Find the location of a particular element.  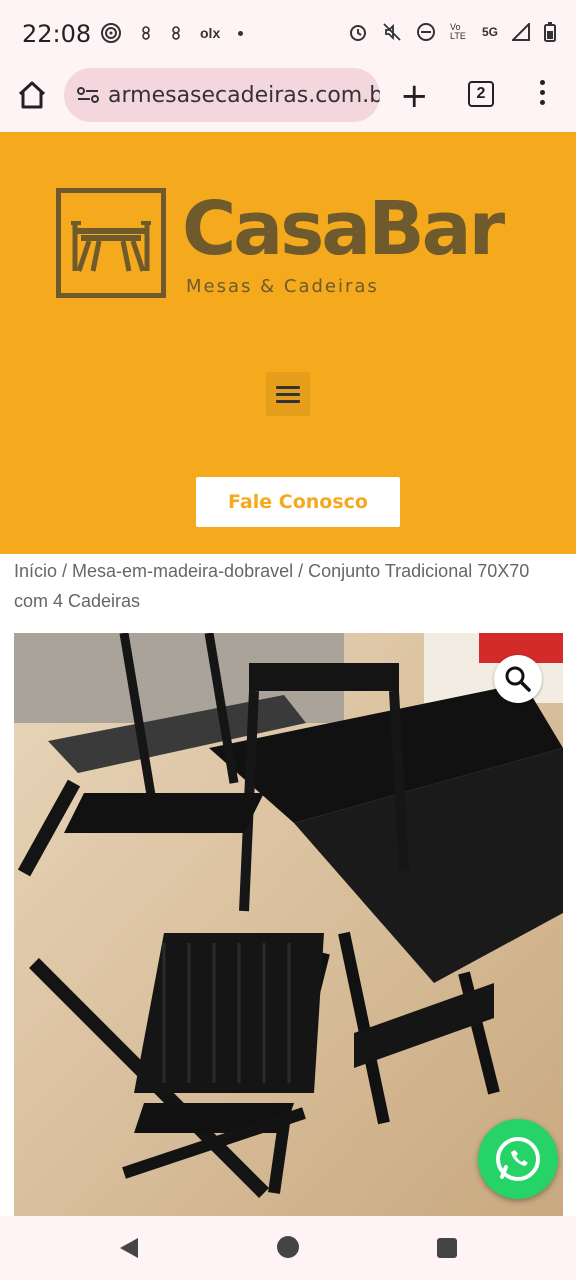

alarm-icon is located at coordinates (357, 33).